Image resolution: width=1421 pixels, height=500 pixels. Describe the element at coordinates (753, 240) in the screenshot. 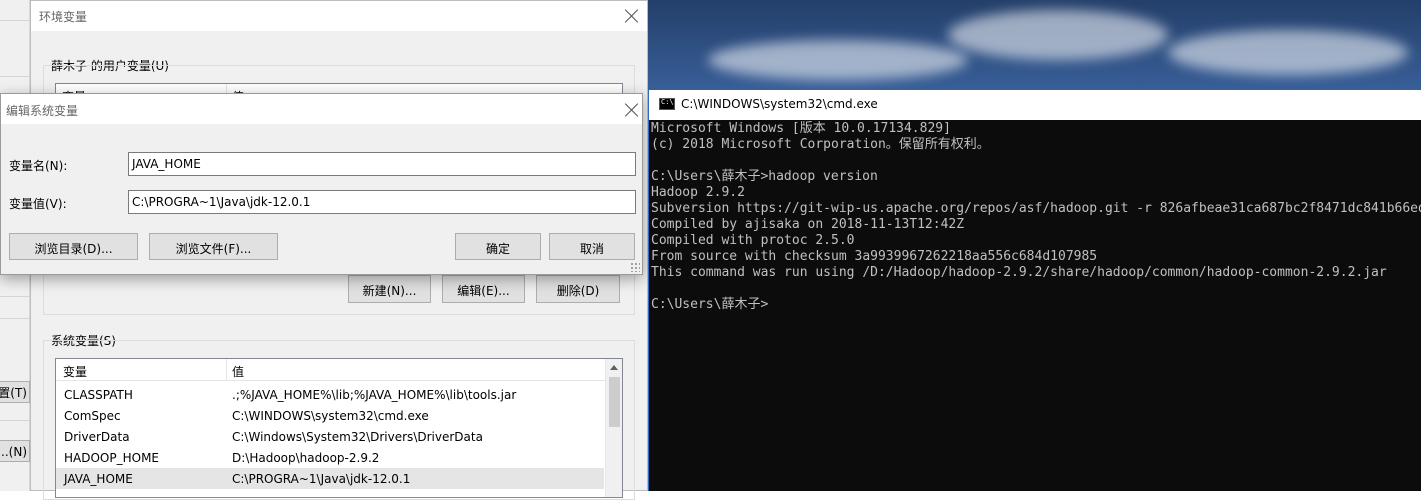

I see `console-line: Compiled with protoc 2.5.0` at that location.